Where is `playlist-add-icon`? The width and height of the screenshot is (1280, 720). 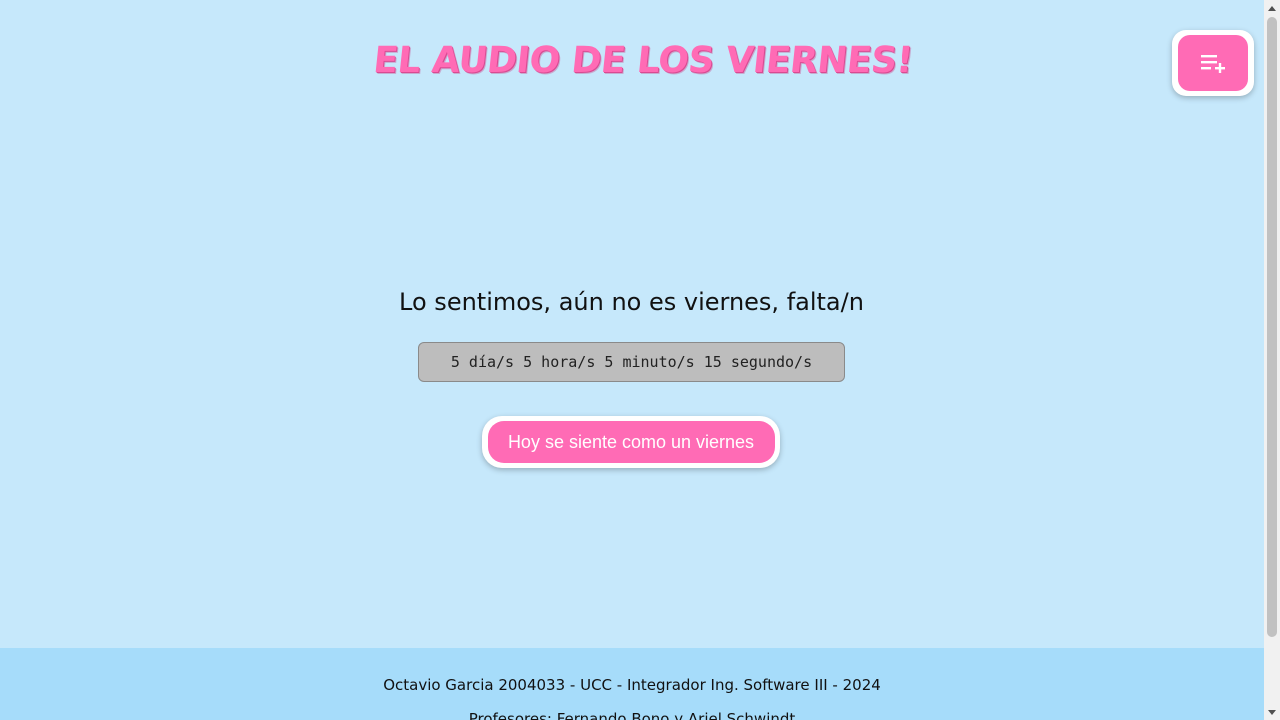 playlist-add-icon is located at coordinates (1213, 64).